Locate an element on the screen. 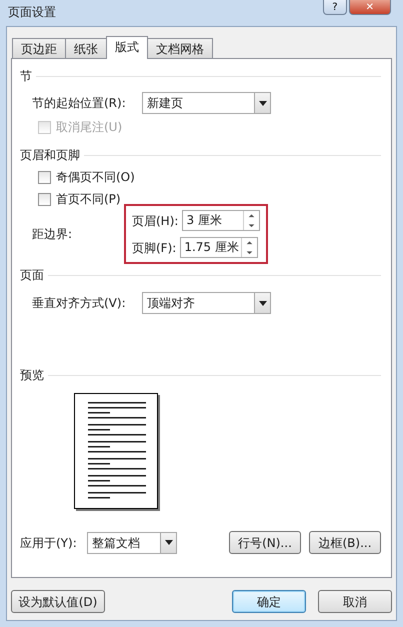 Image resolution: width=403 pixels, height=627 pixels. field-label: 页眉(H): is located at coordinates (155, 221).